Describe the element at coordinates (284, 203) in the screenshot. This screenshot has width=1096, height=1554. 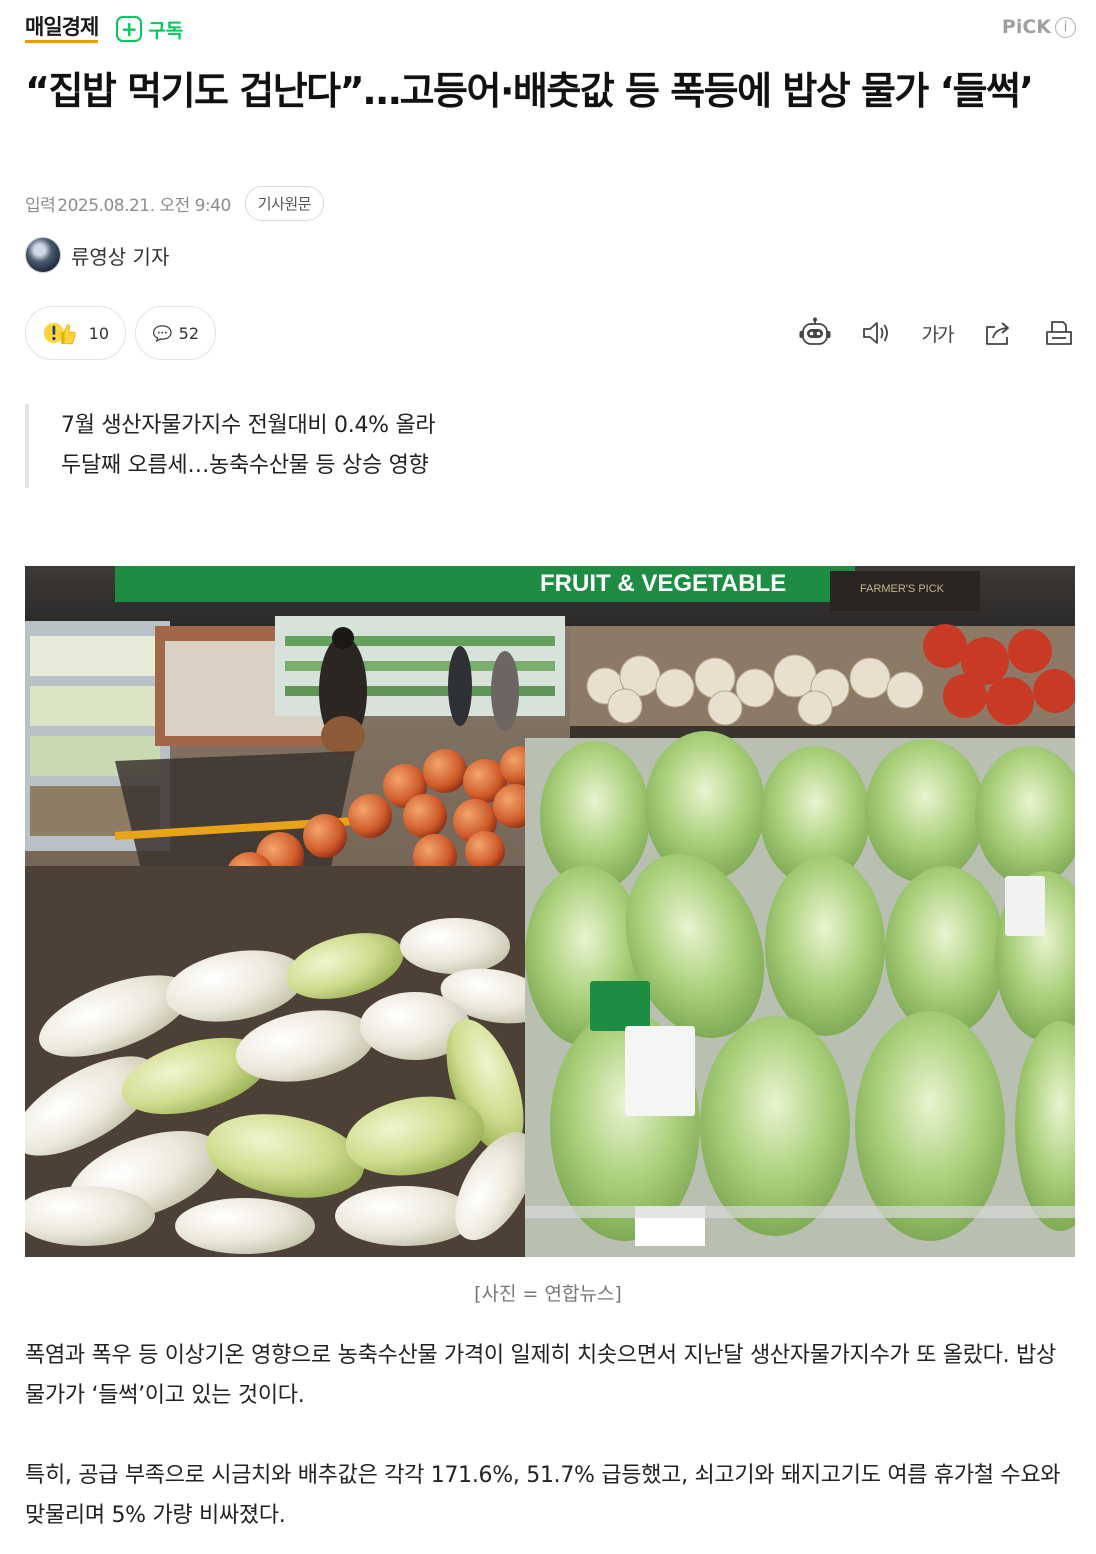
I see `original-article-button: 기사원문` at that location.